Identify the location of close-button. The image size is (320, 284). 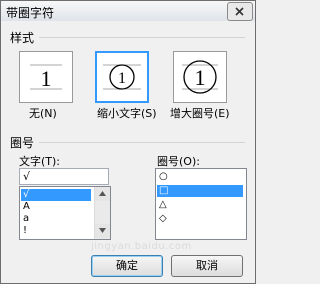
(240, 11).